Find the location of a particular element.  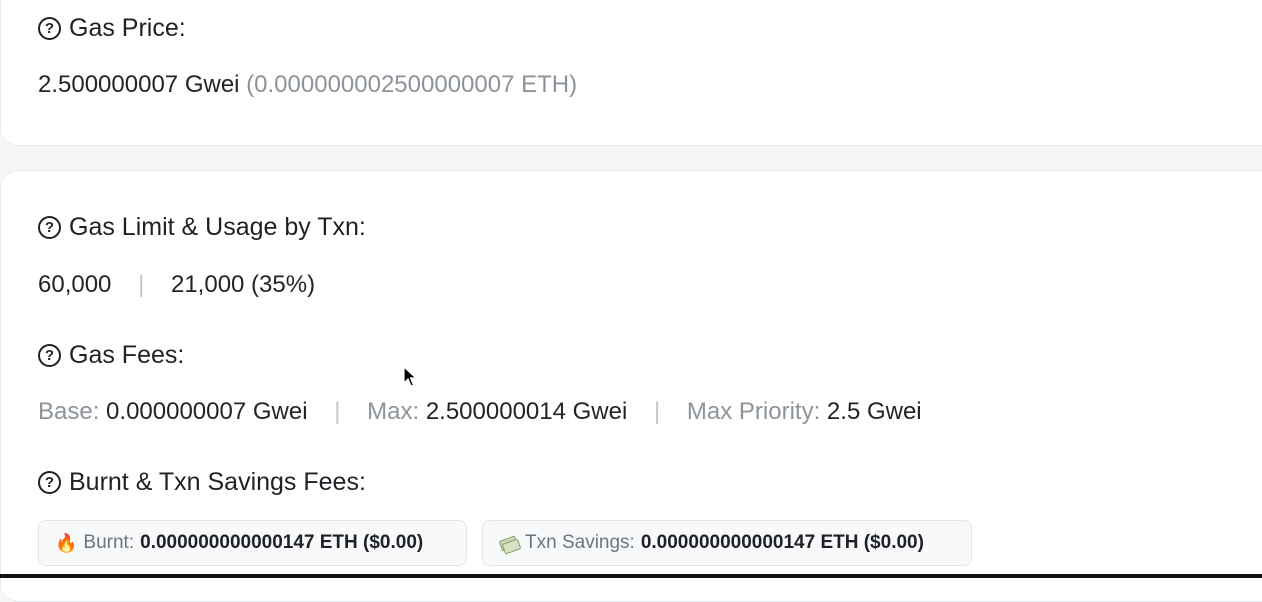

bottom-border is located at coordinates (631, 576).